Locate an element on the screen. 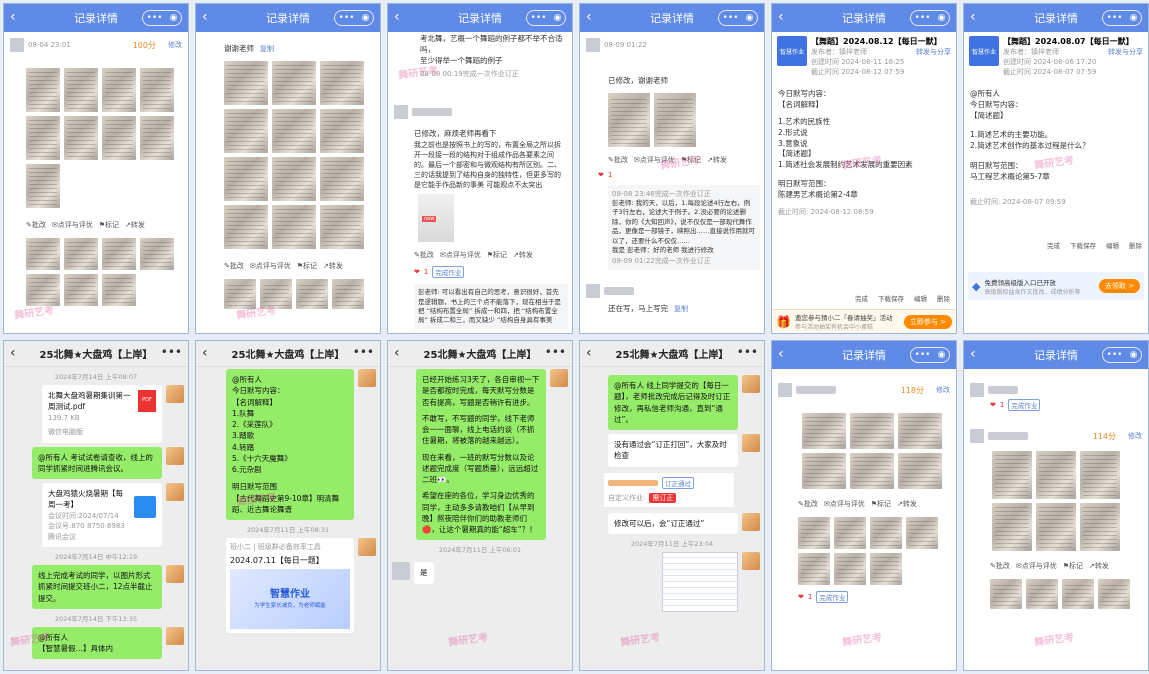 The image size is (1149, 674). copy-link: 复制 is located at coordinates (681, 309).